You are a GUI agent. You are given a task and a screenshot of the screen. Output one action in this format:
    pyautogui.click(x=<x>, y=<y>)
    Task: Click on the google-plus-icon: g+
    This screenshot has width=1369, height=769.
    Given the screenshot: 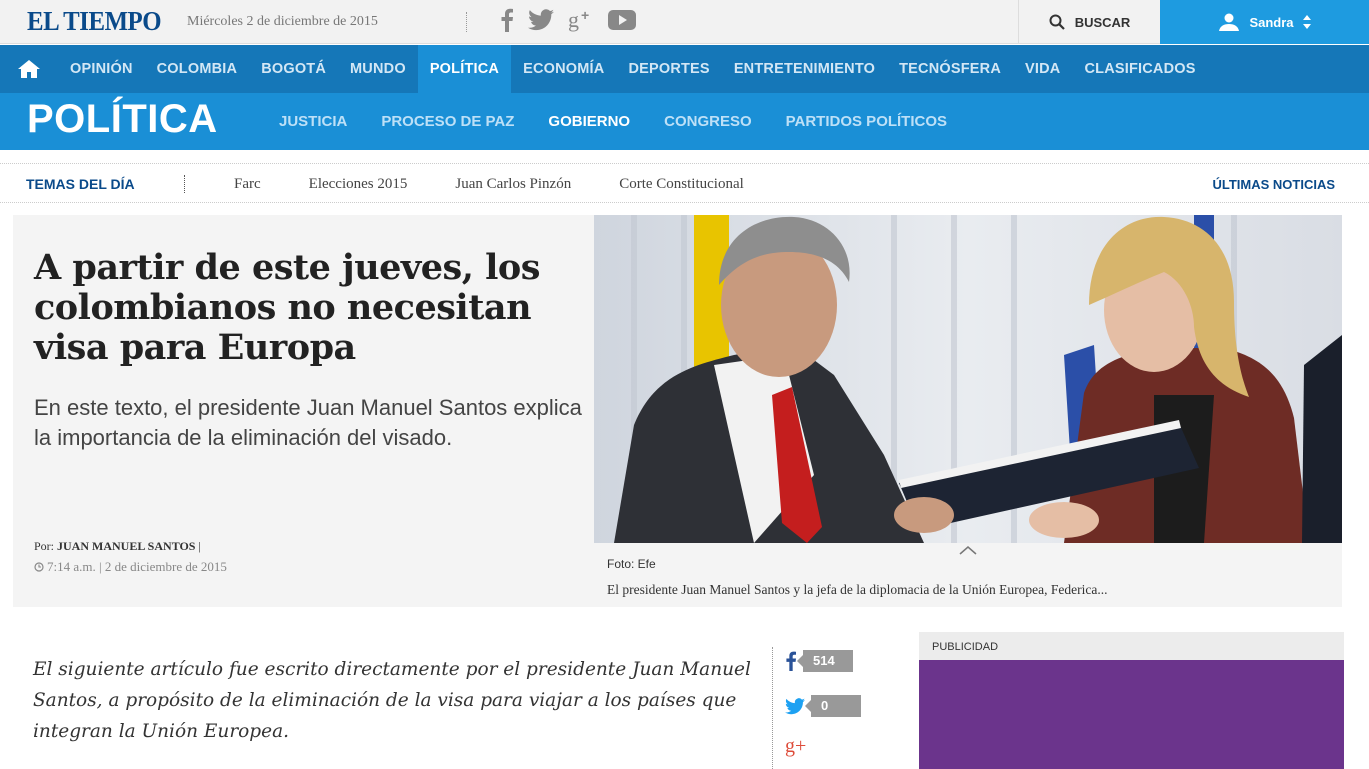 What is the action you would take?
    pyautogui.click(x=796, y=746)
    